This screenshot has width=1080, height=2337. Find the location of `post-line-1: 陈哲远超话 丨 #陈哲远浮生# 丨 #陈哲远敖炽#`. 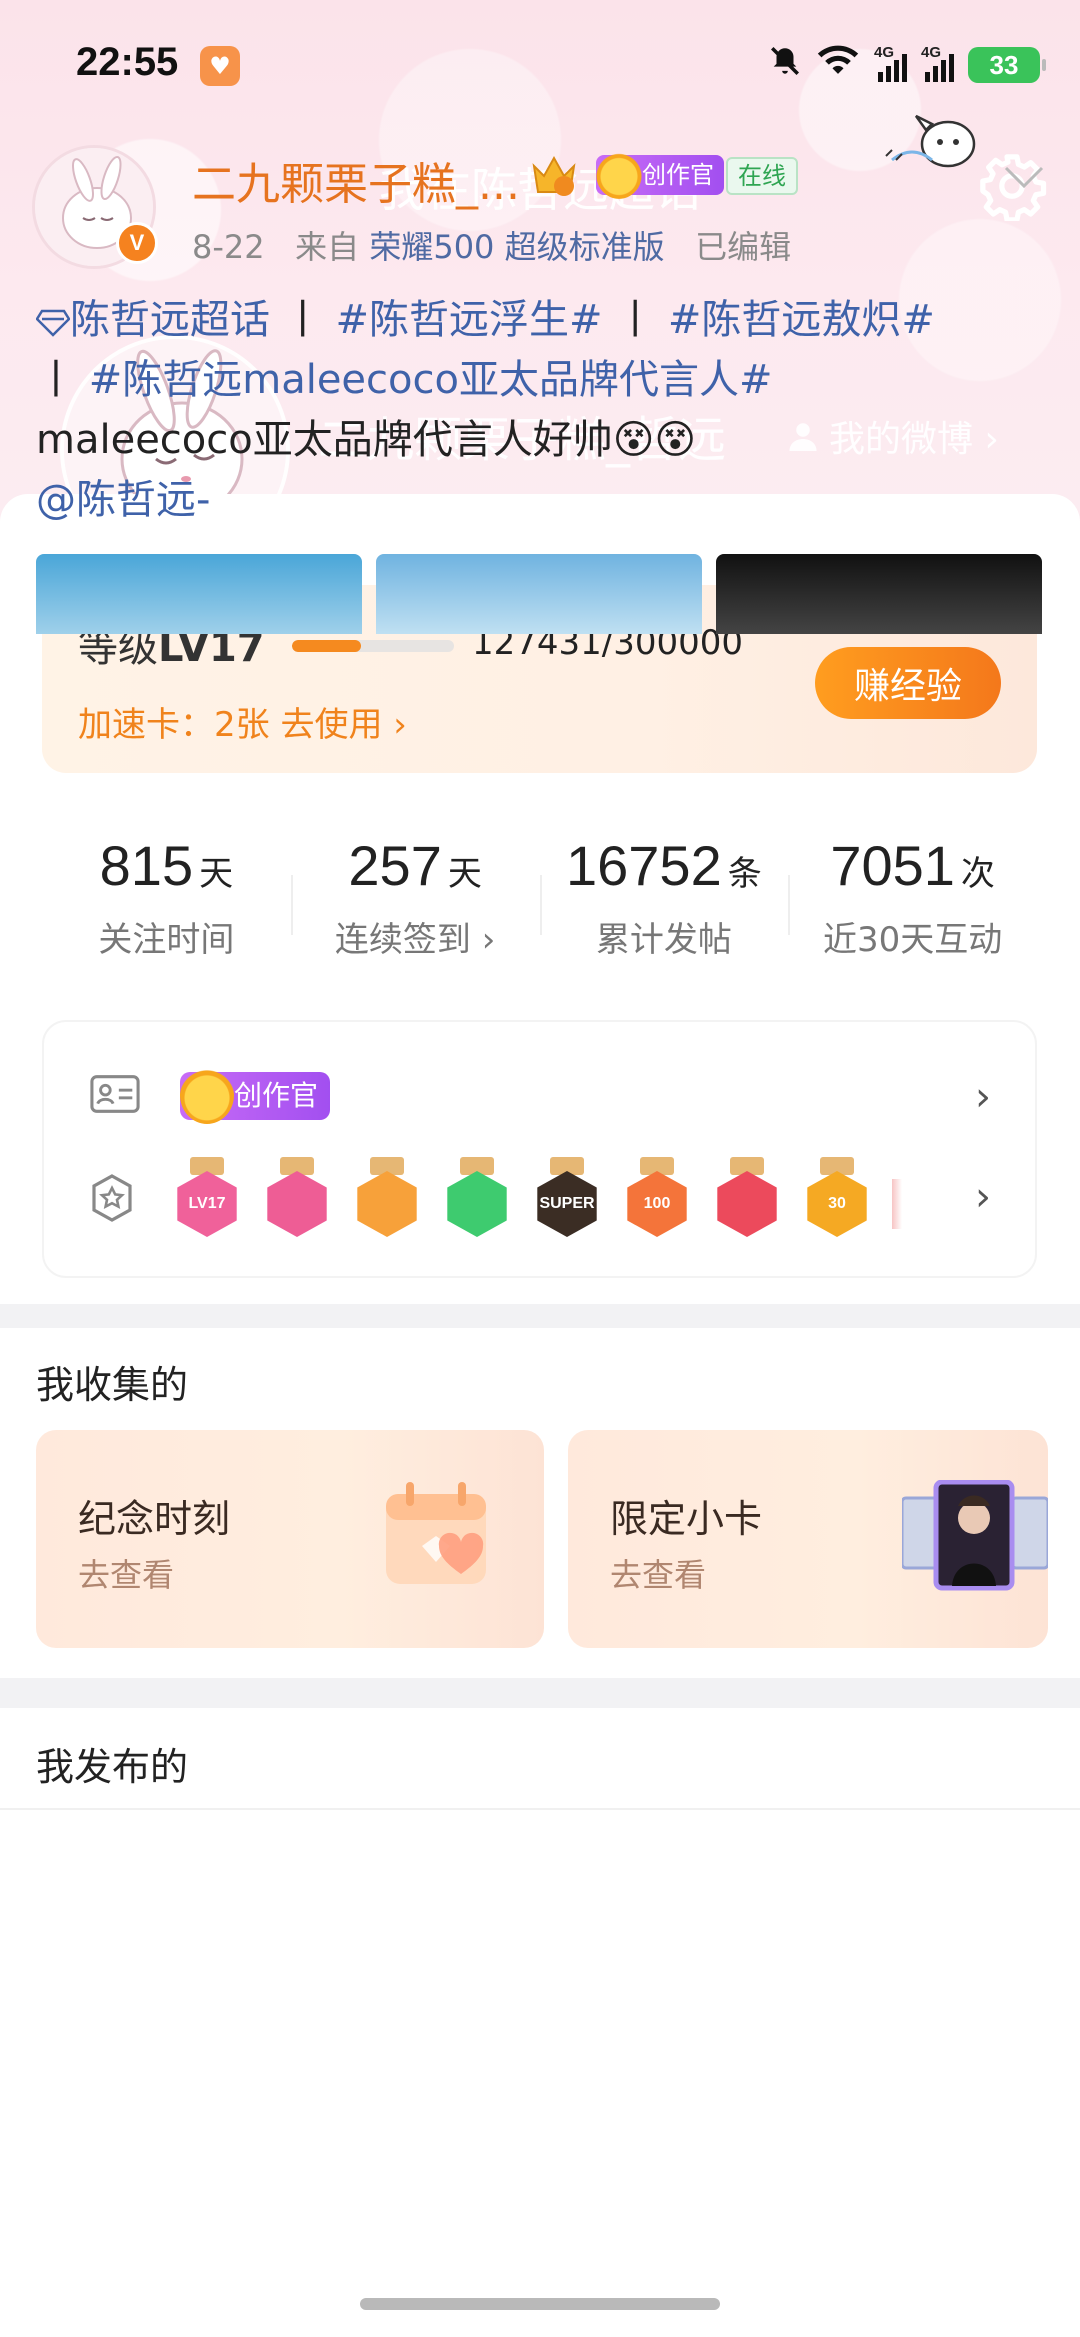

post-line-1: 陈哲远超话 丨 #陈哲远浮生# 丨 #陈哲远敖炽# is located at coordinates (540, 320).